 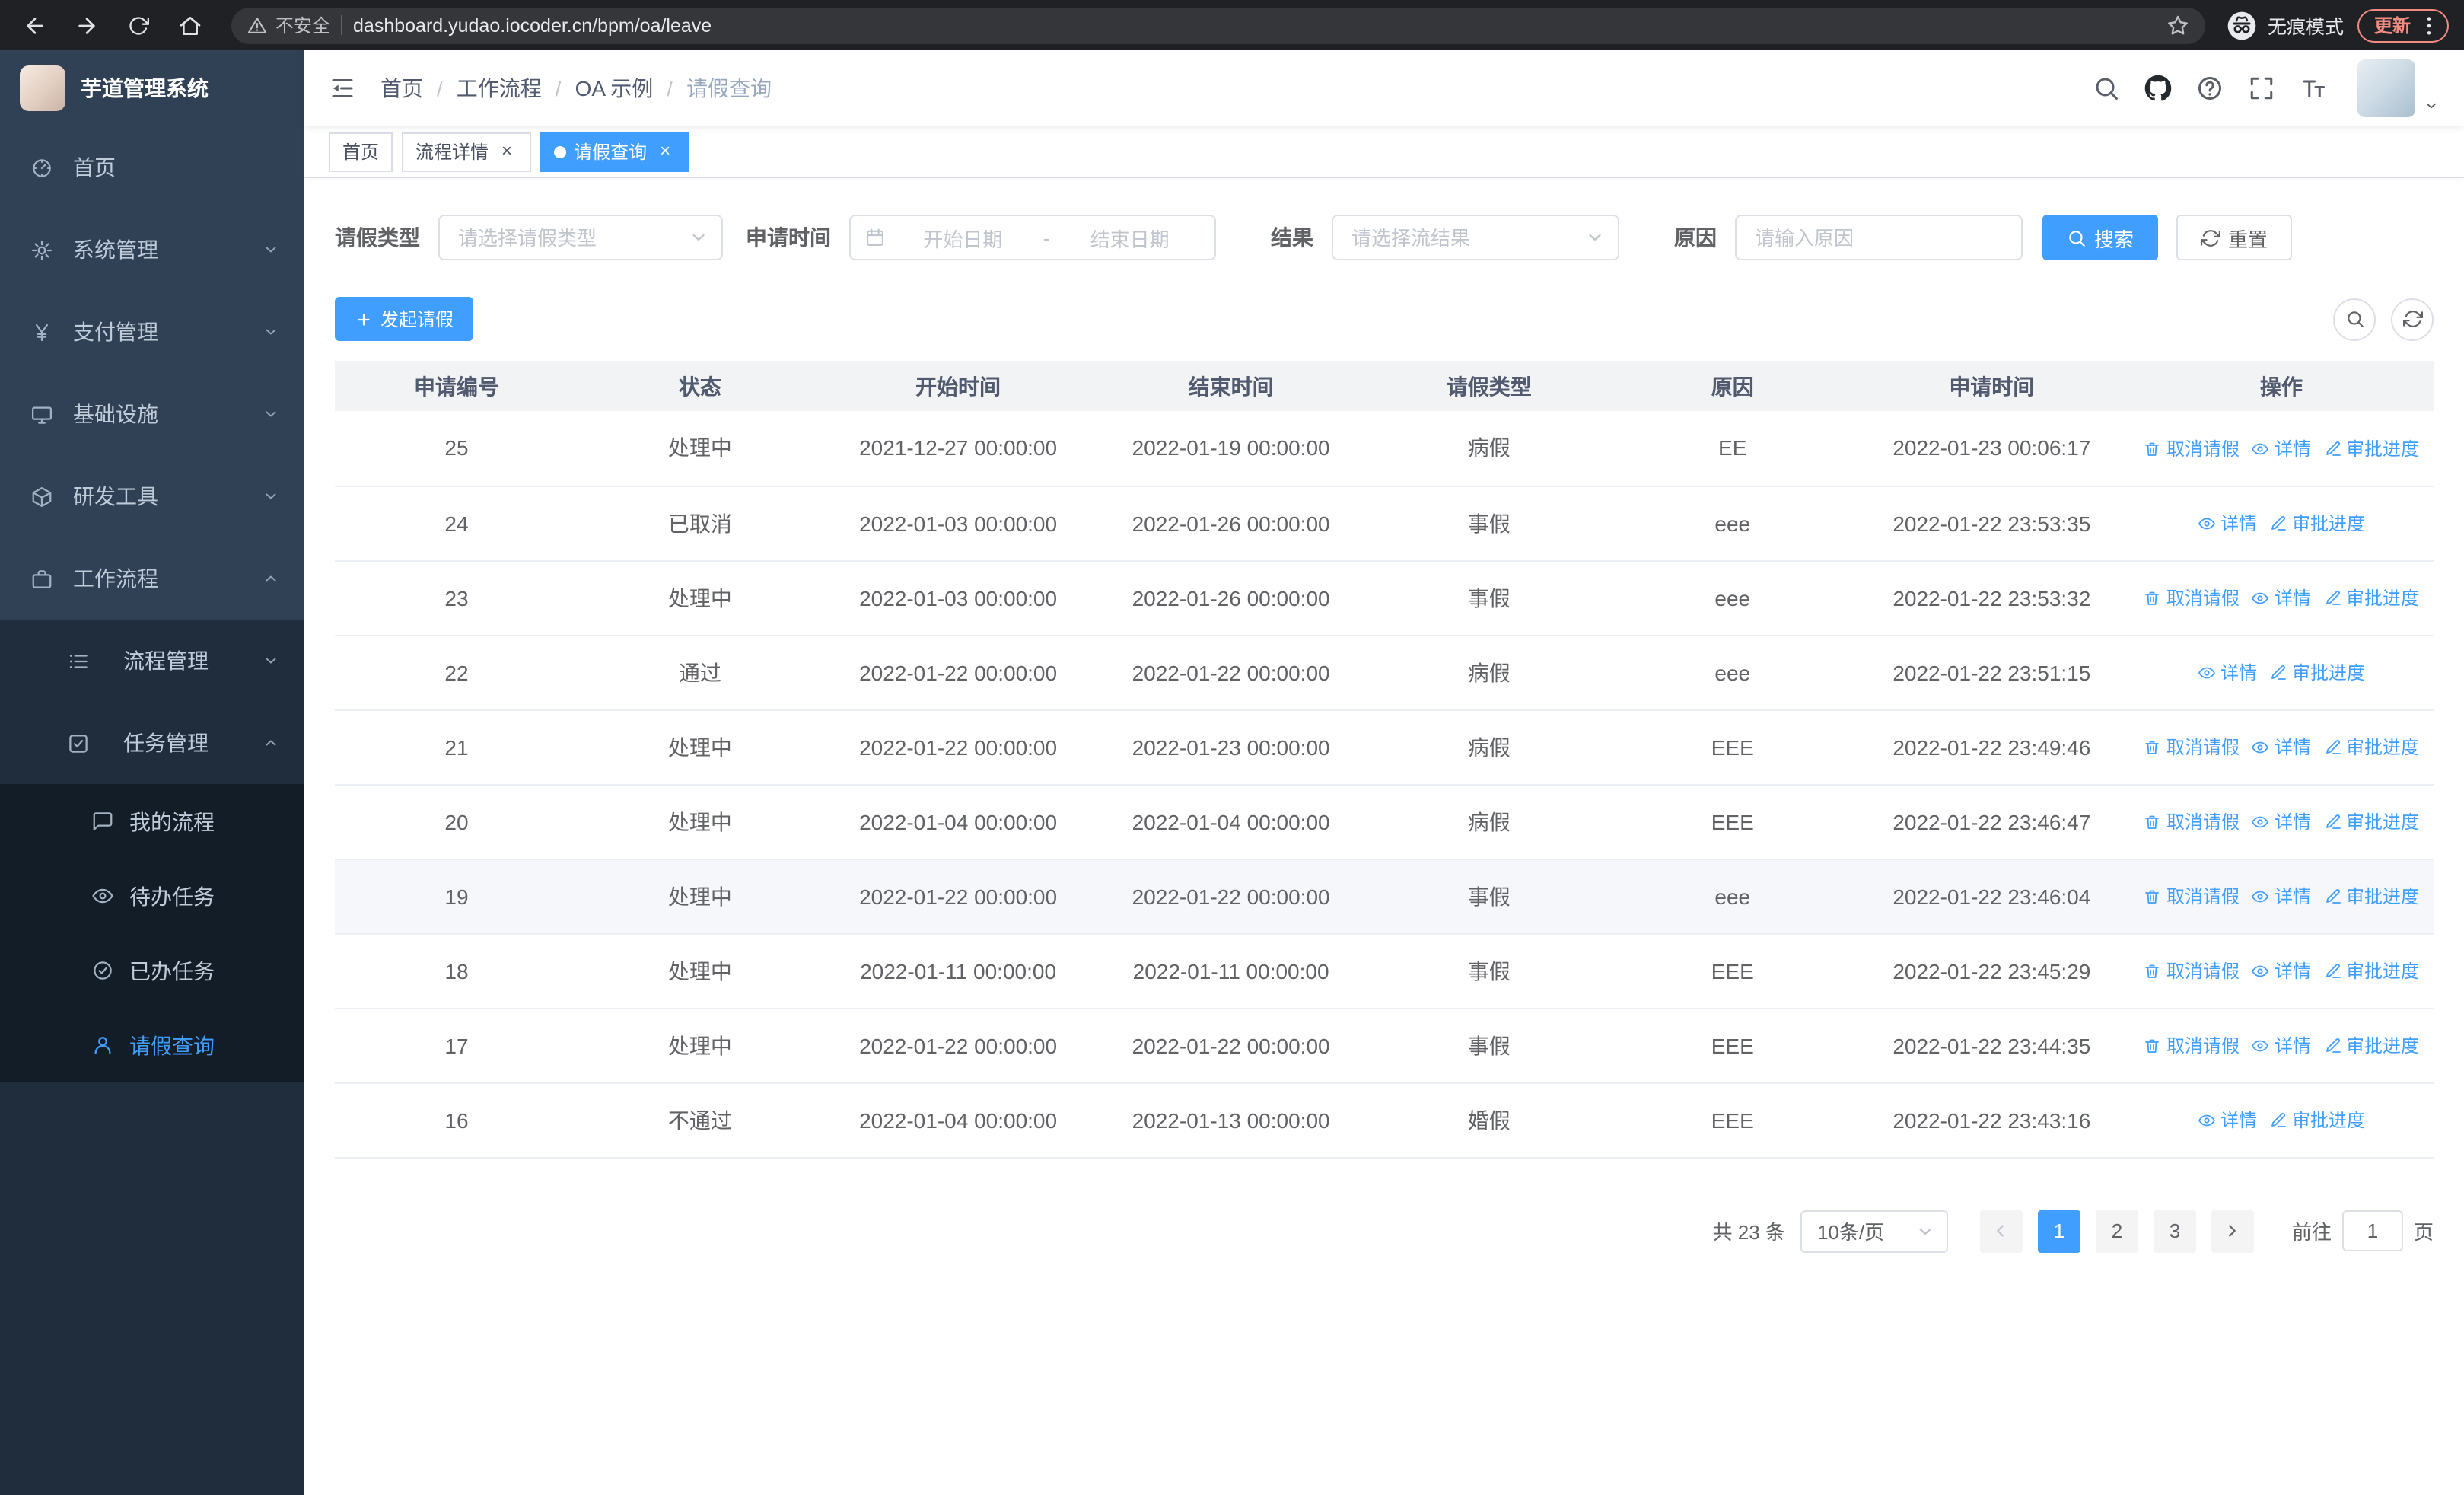 What do you see at coordinates (2106, 89) in the screenshot?
I see `header-search-icon` at bounding box center [2106, 89].